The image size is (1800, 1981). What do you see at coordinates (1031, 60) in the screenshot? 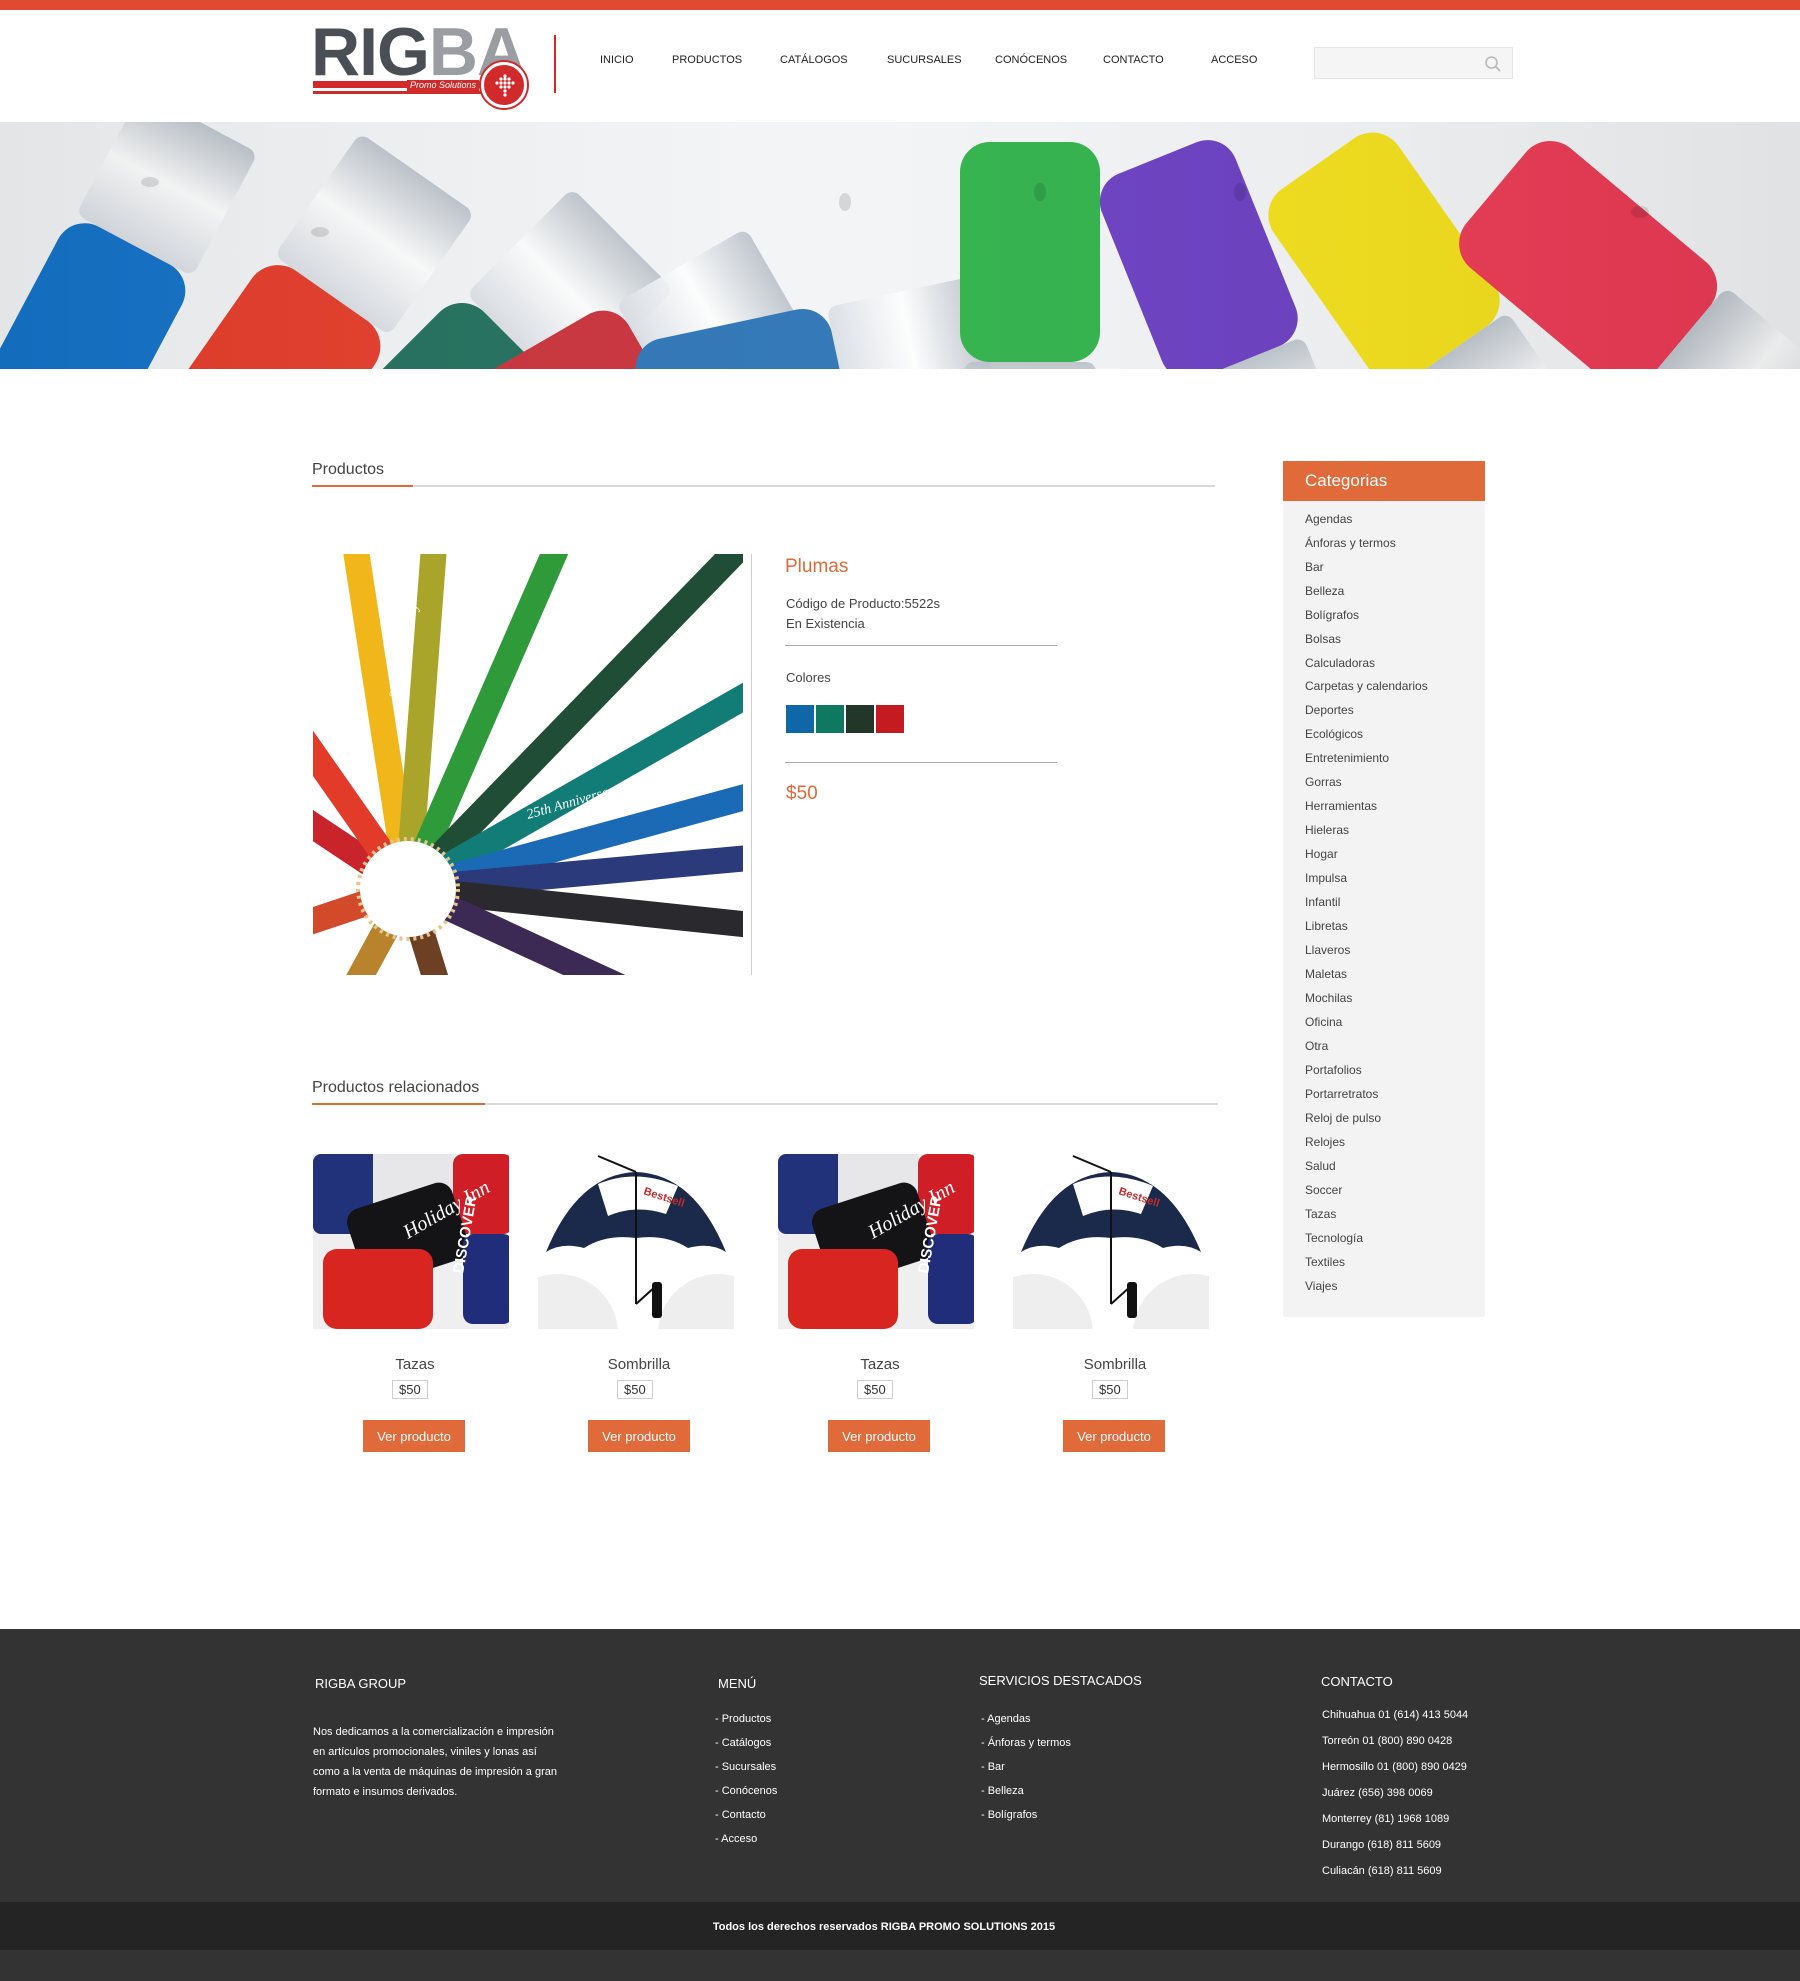
I see `nav-conocenos: CONÓCENOS` at bounding box center [1031, 60].